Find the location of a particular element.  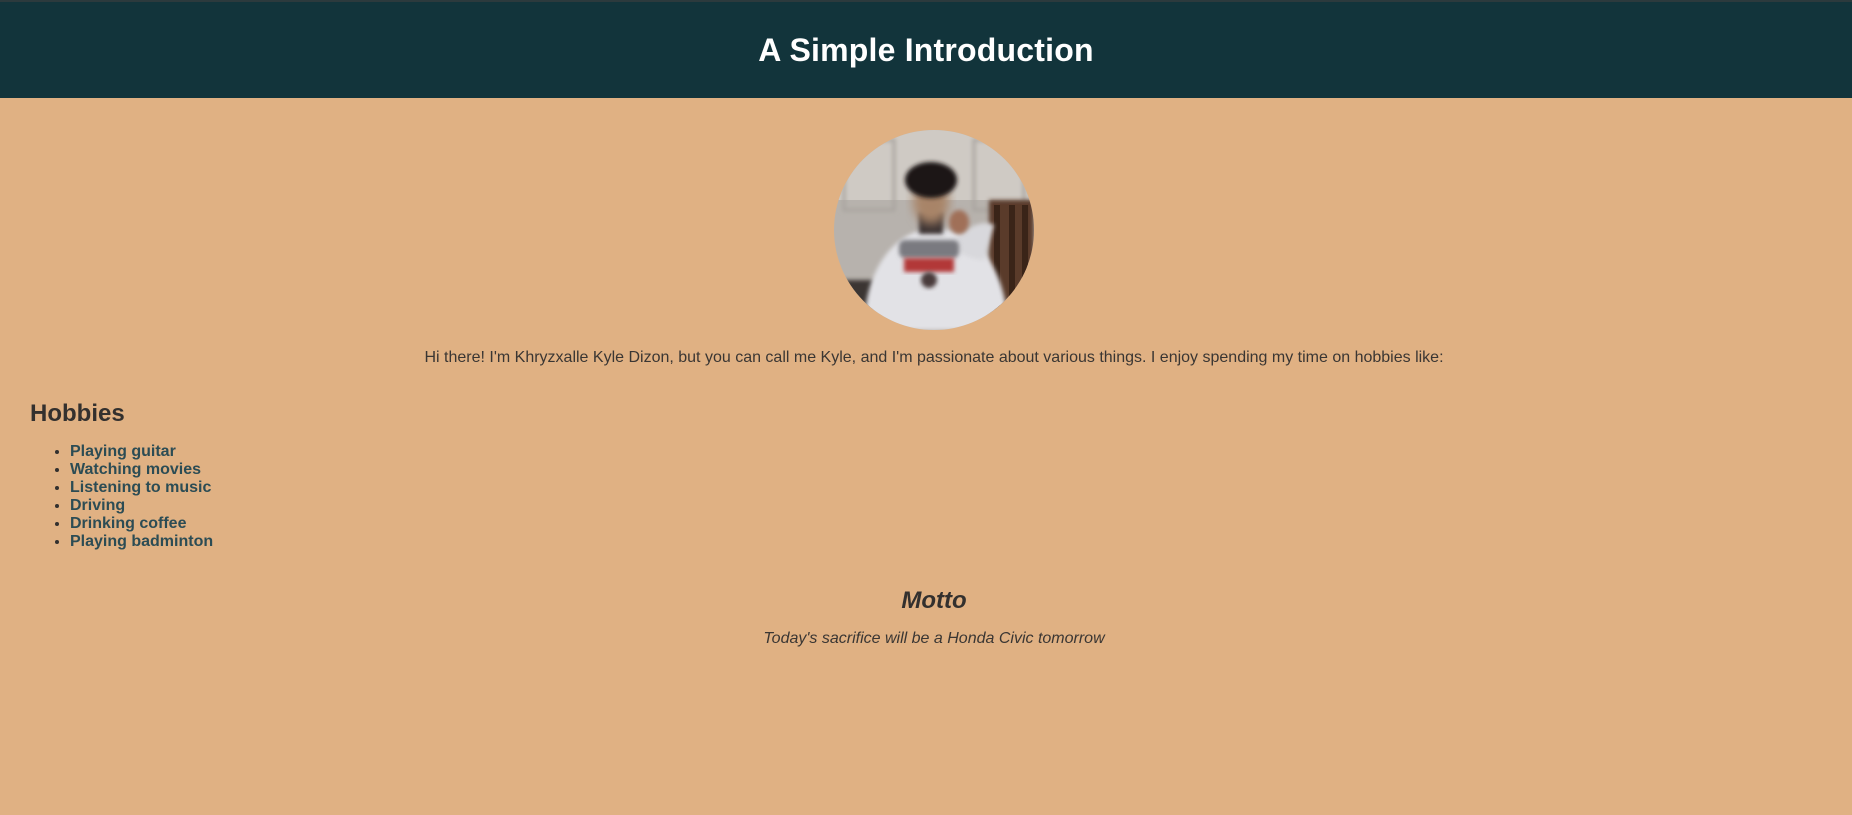

hobbies-heading: Hobbies is located at coordinates (77, 413).